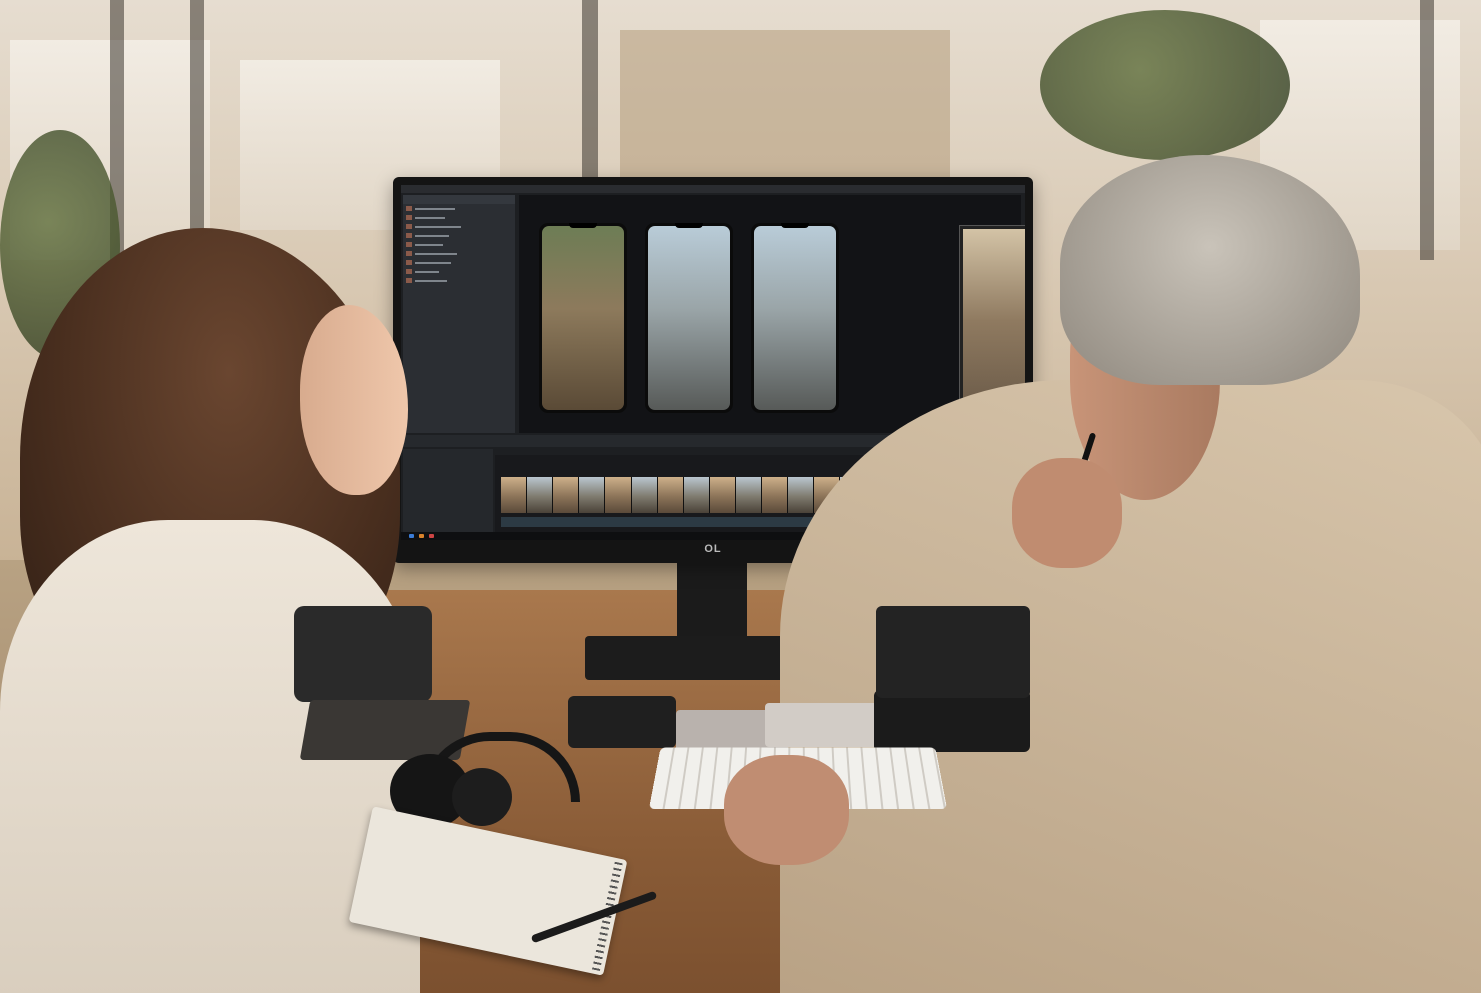  What do you see at coordinates (712, 603) in the screenshot?
I see `monitor-stand-neck` at bounding box center [712, 603].